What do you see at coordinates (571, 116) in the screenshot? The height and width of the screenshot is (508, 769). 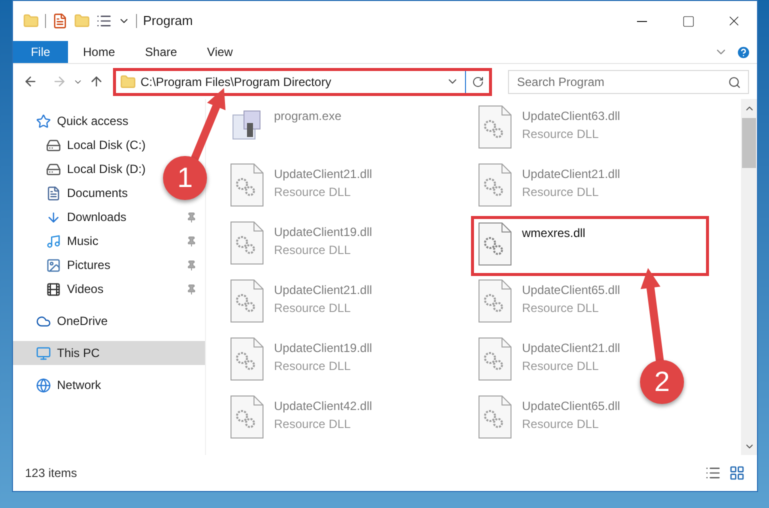 I see `file-name: UpdateClient63.dll` at bounding box center [571, 116].